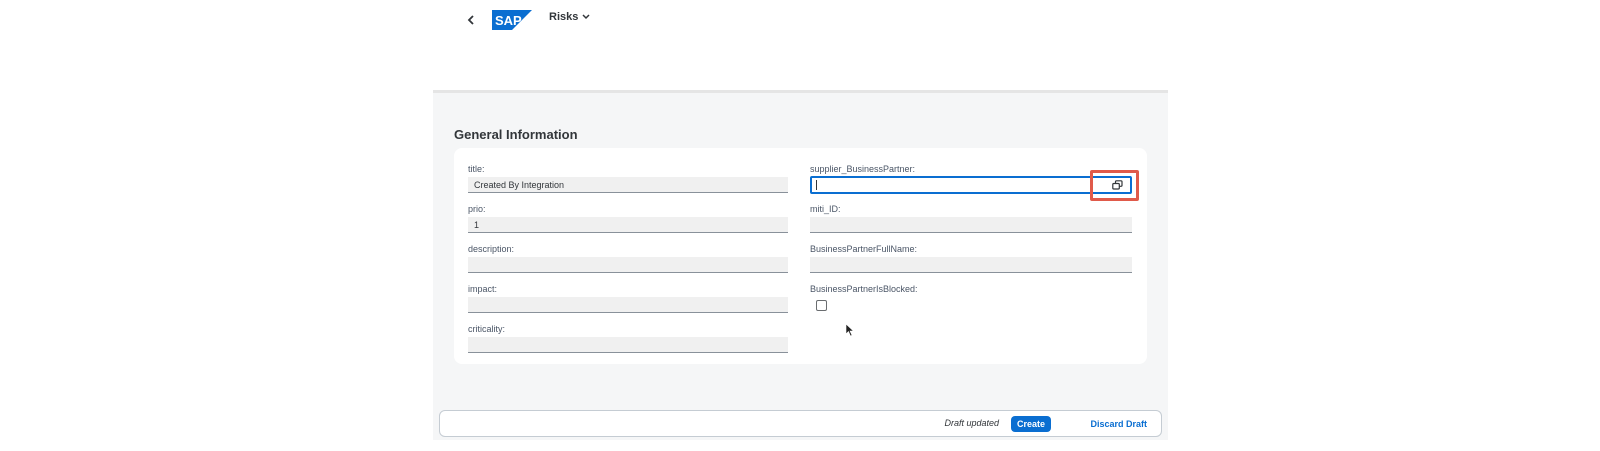  What do you see at coordinates (477, 209) in the screenshot?
I see `prio-label: prio:` at bounding box center [477, 209].